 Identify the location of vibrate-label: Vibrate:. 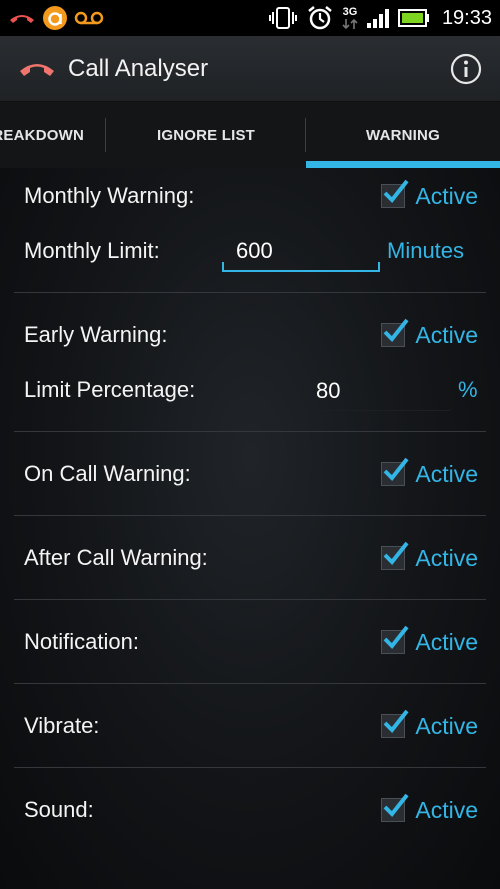
(62, 725).